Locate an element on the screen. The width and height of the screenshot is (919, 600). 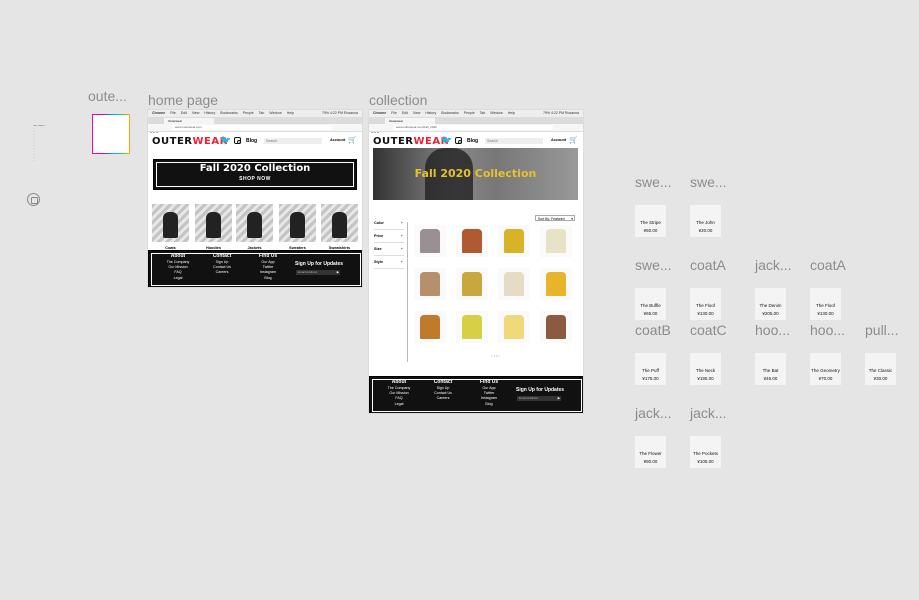
frame-label-collection: collection is located at coordinates (398, 100).